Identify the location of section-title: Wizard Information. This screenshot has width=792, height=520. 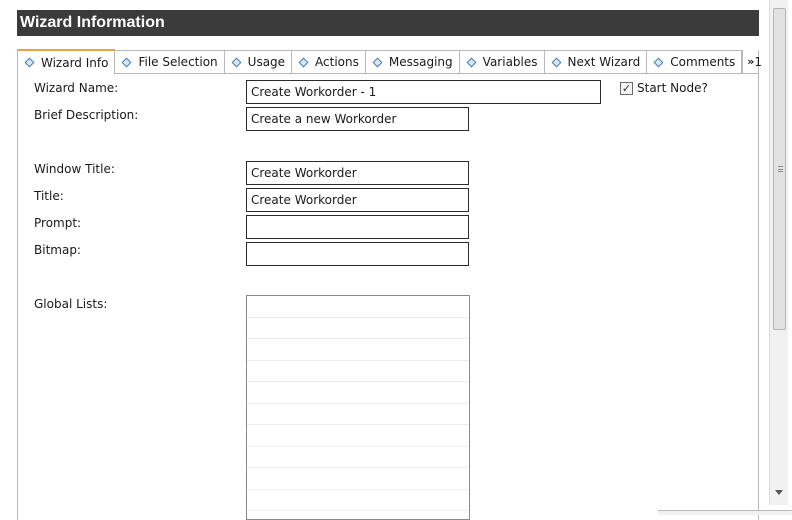
(92, 22).